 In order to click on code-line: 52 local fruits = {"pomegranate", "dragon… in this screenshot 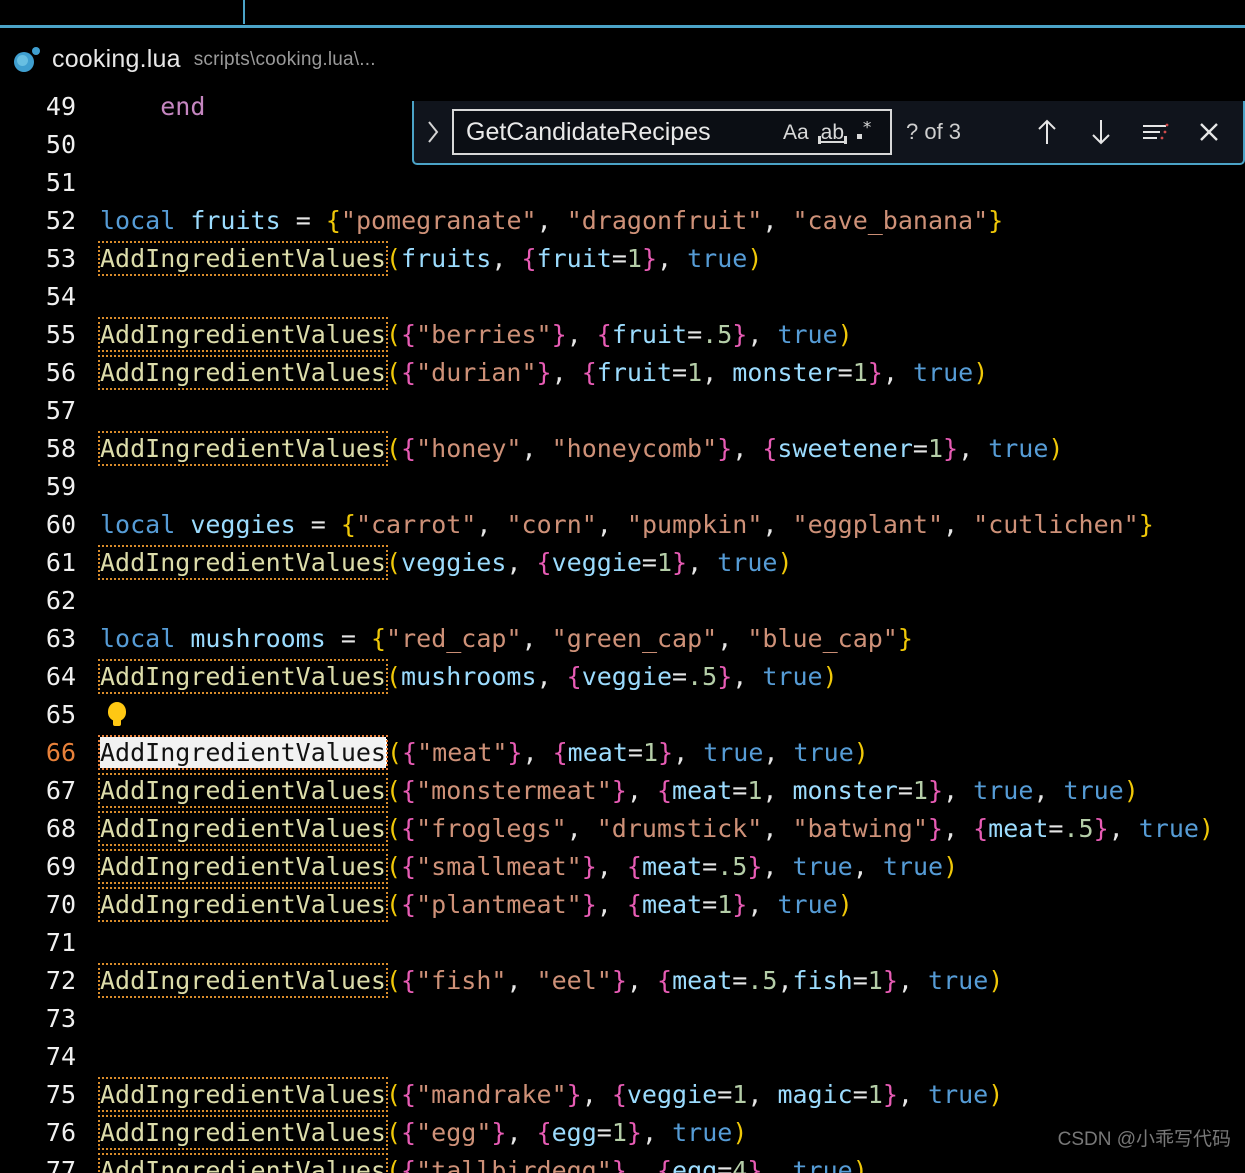, I will do `click(622, 221)`.